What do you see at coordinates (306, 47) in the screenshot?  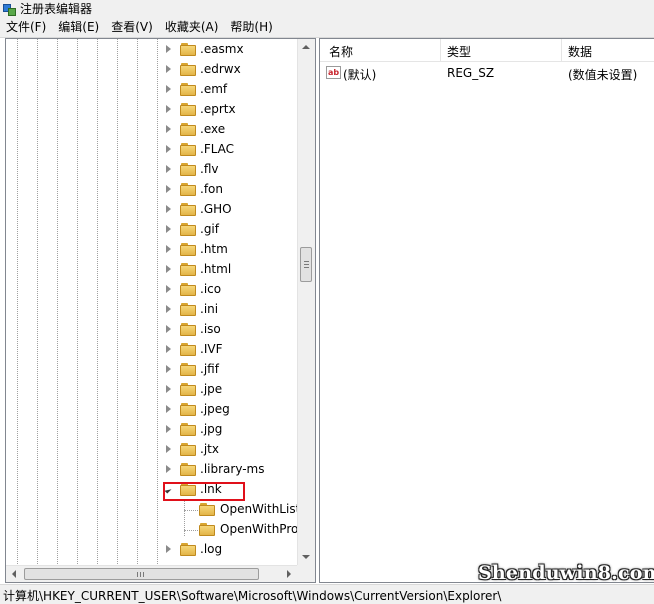 I see `scroll-up-arrow-icon` at bounding box center [306, 47].